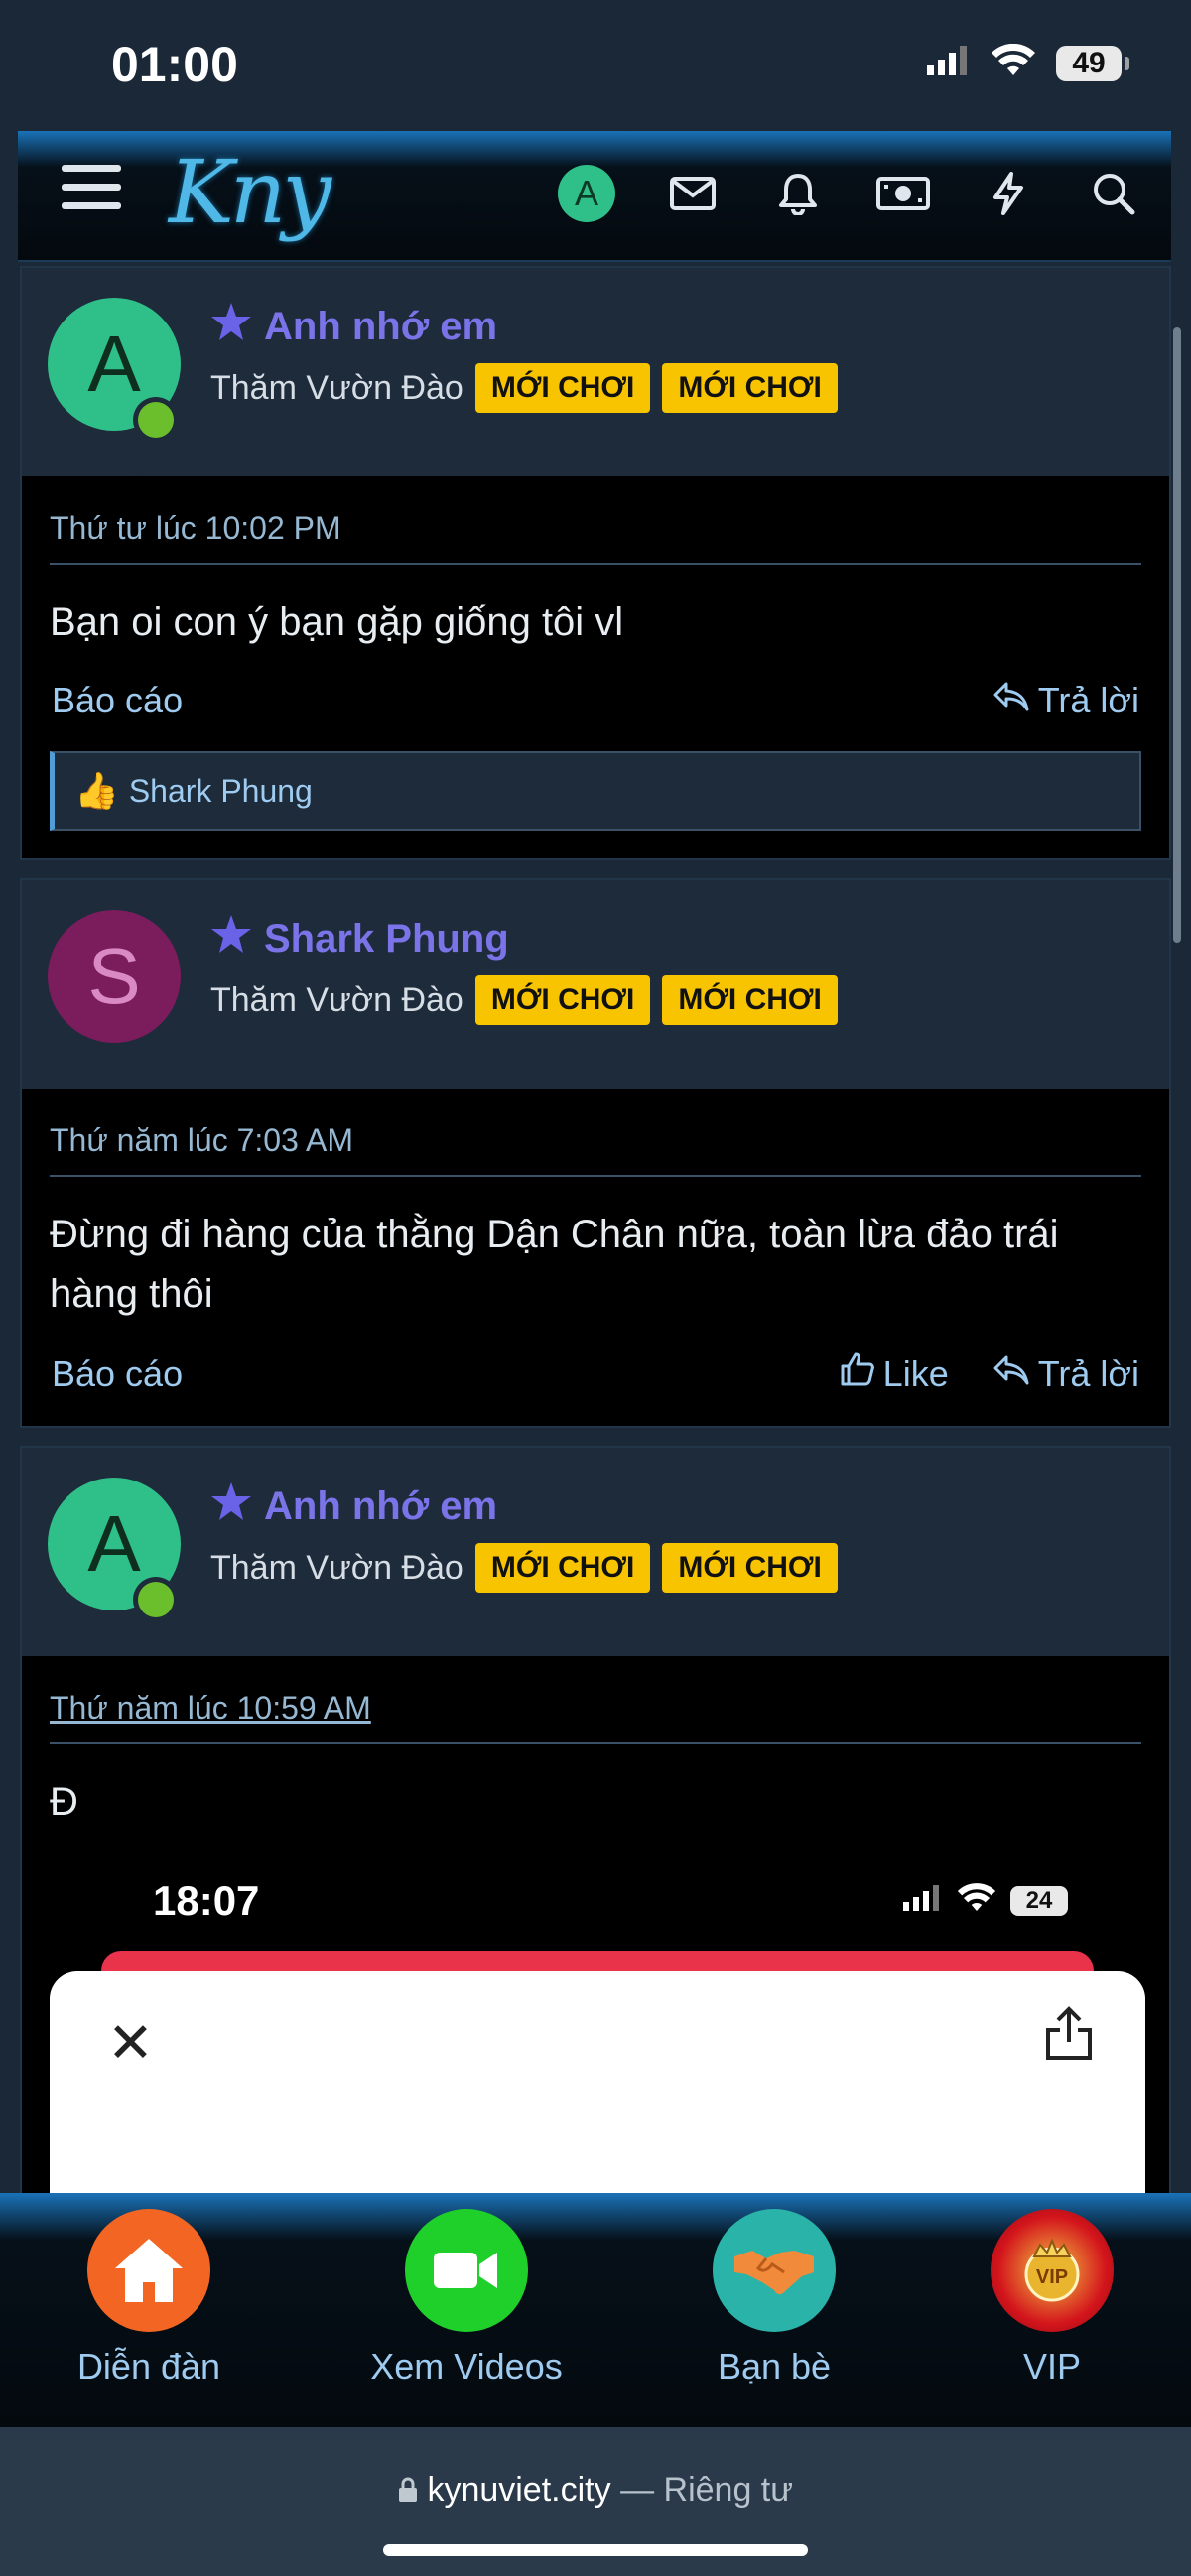 The height and width of the screenshot is (2576, 1191). What do you see at coordinates (148, 2366) in the screenshot?
I see `nav-forum-label: Diễn đàn` at bounding box center [148, 2366].